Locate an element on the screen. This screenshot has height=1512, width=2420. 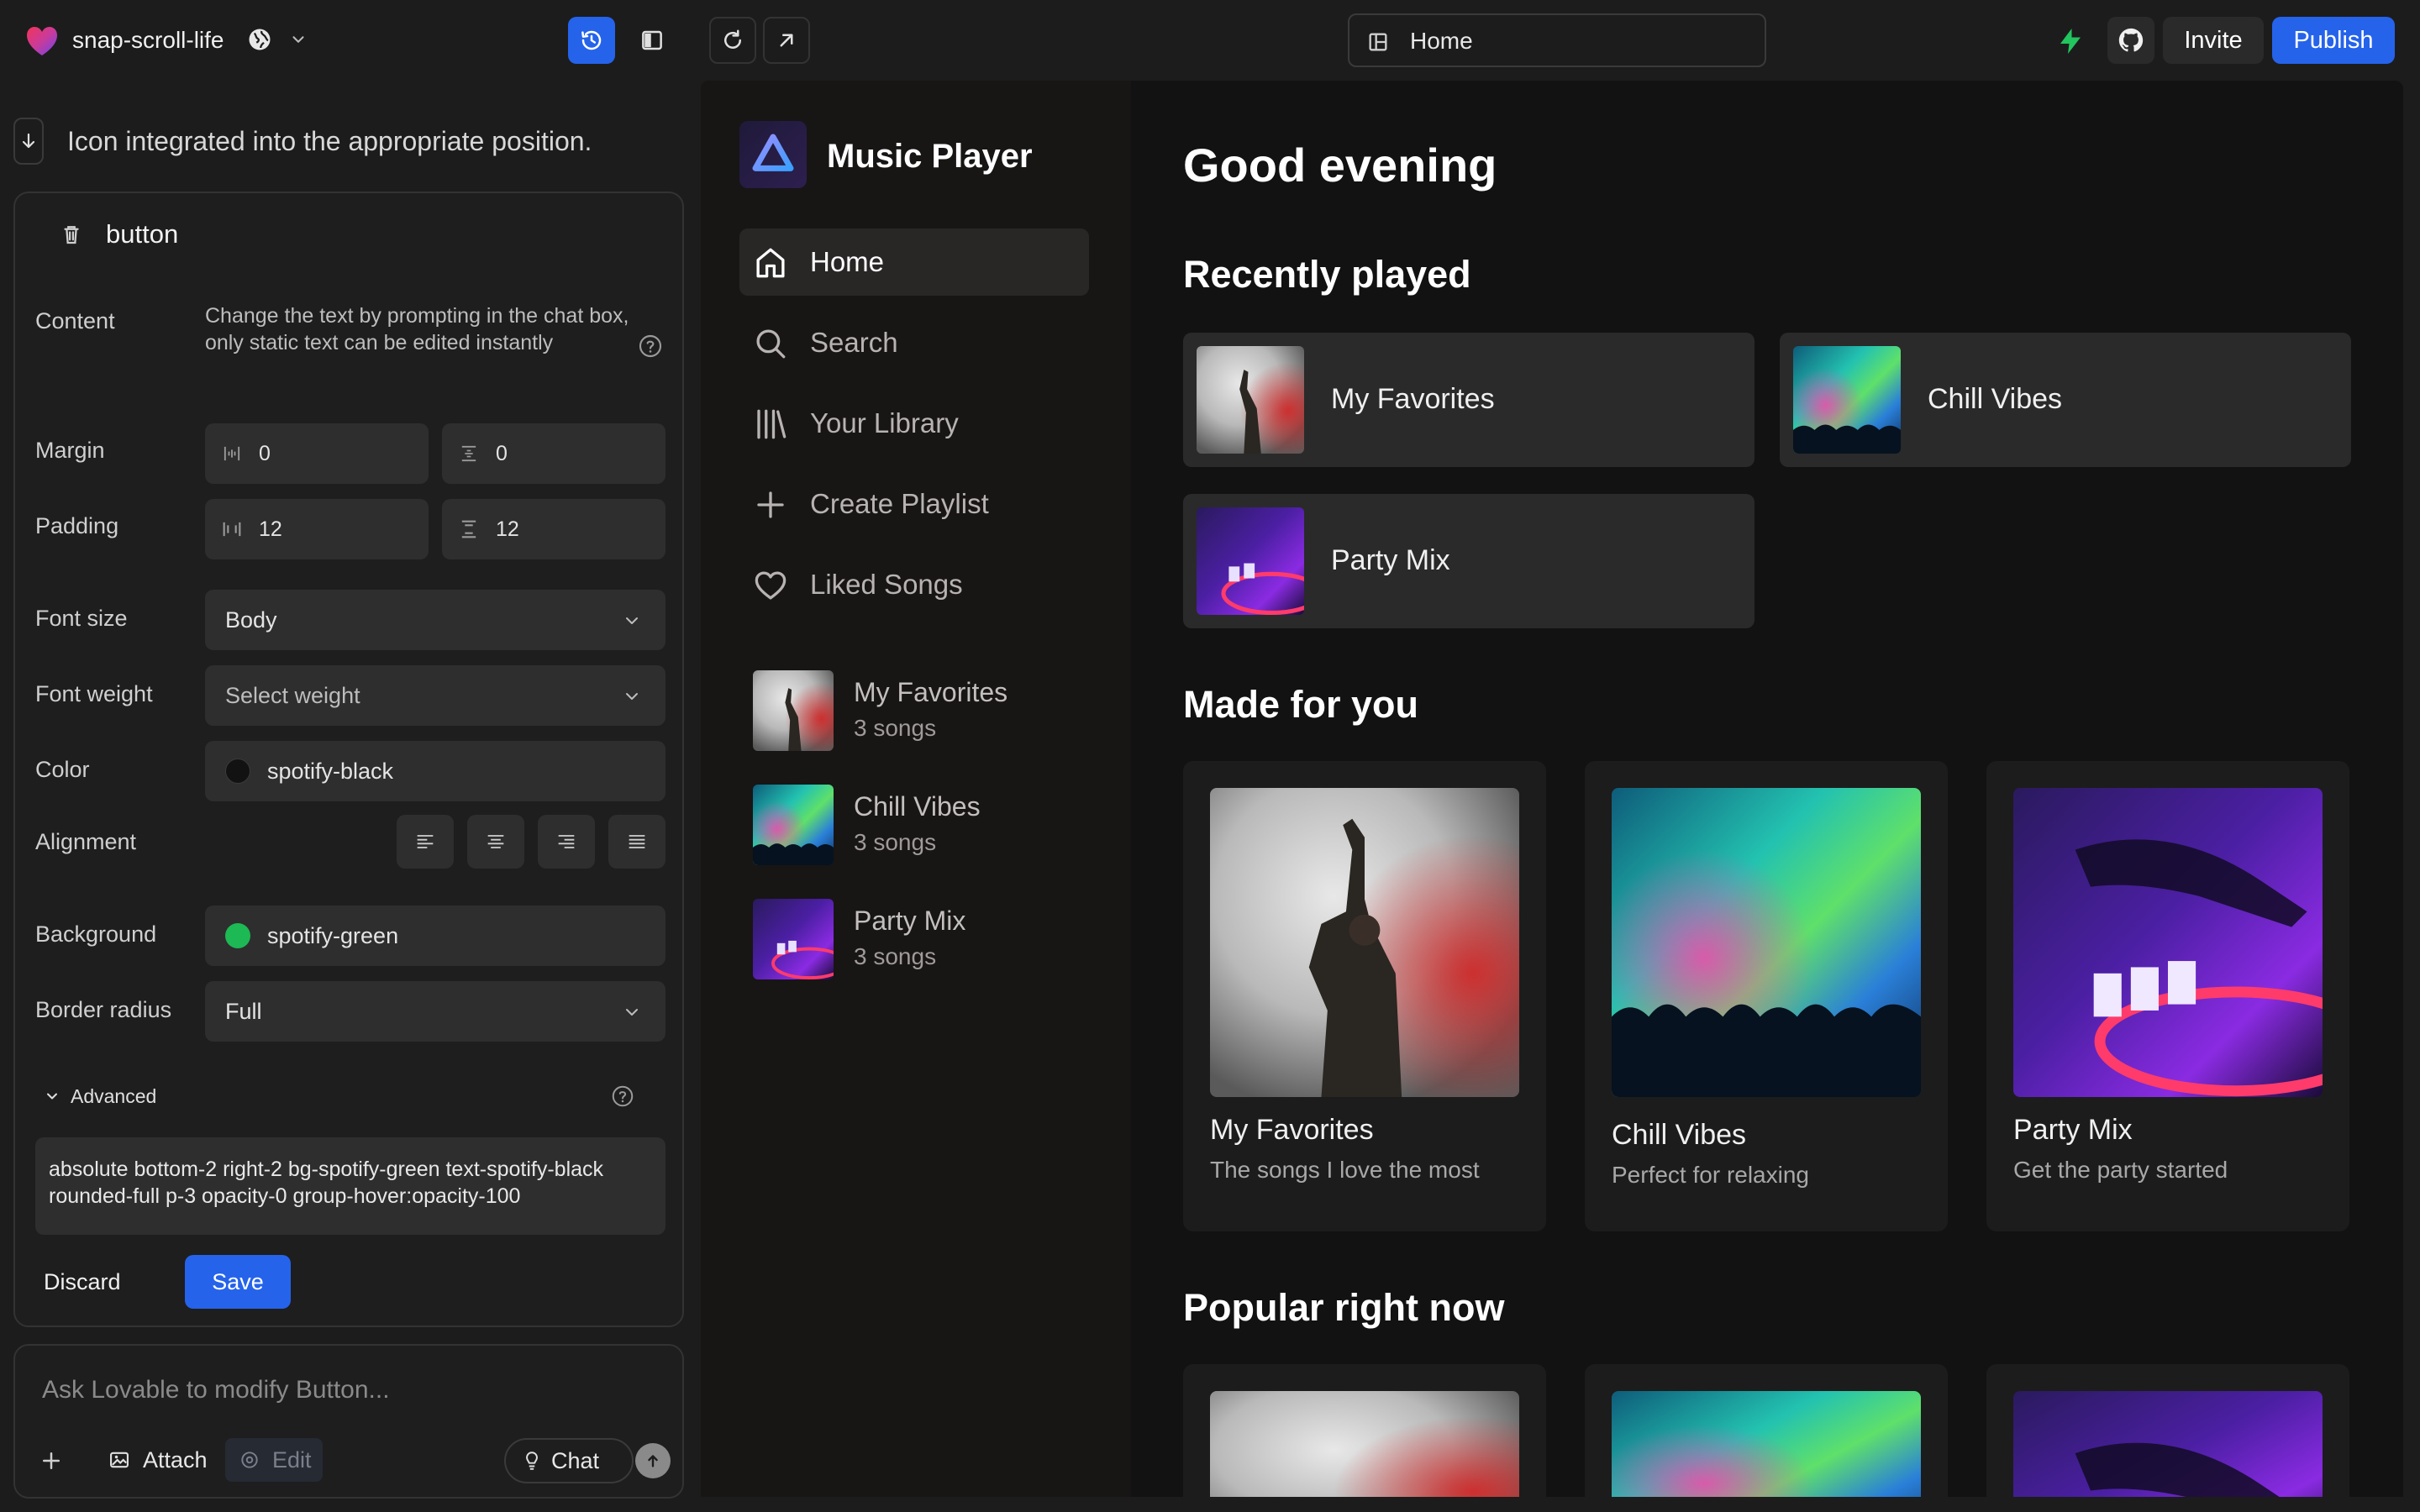
nav-label: Search is located at coordinates (854, 342).